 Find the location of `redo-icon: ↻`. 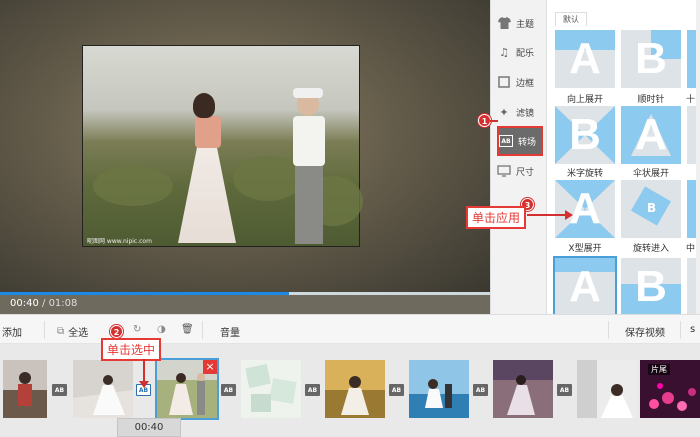

redo-icon: ↻ is located at coordinates (137, 329).